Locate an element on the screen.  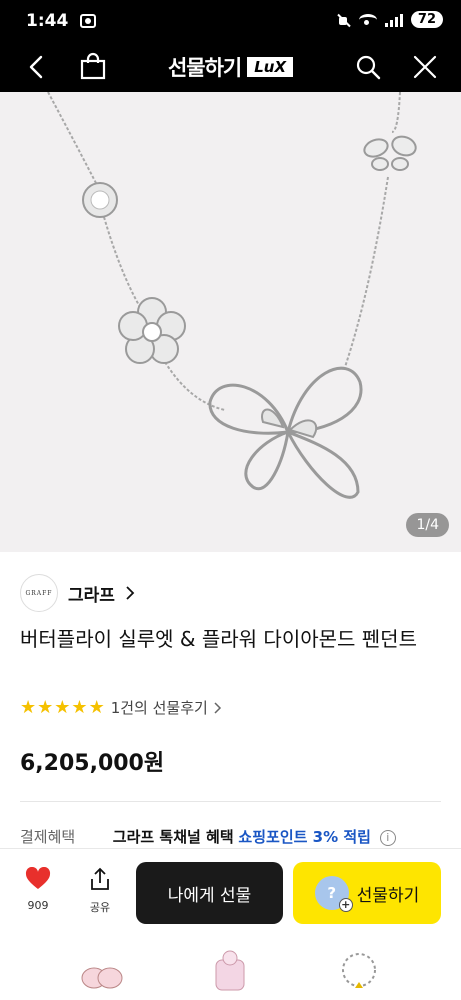
signal-icon is located at coordinates (393, 20).